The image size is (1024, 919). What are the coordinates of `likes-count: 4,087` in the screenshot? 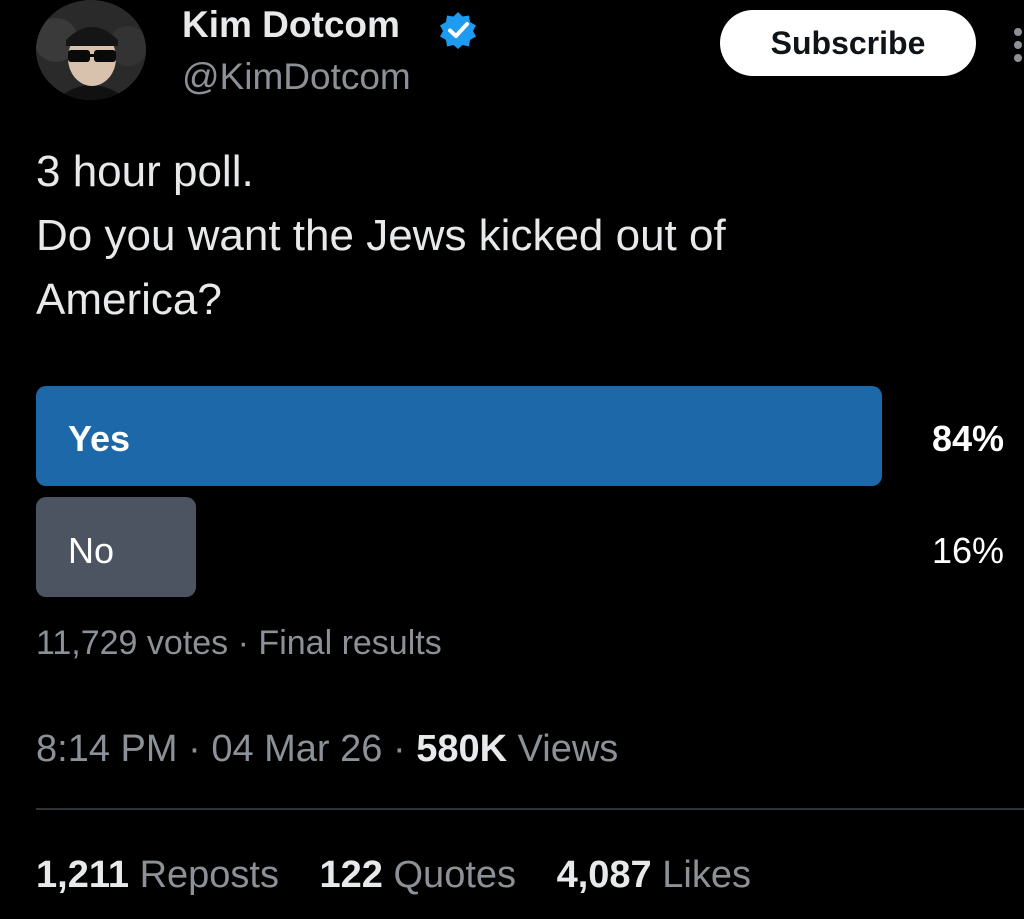 It's located at (604, 875).